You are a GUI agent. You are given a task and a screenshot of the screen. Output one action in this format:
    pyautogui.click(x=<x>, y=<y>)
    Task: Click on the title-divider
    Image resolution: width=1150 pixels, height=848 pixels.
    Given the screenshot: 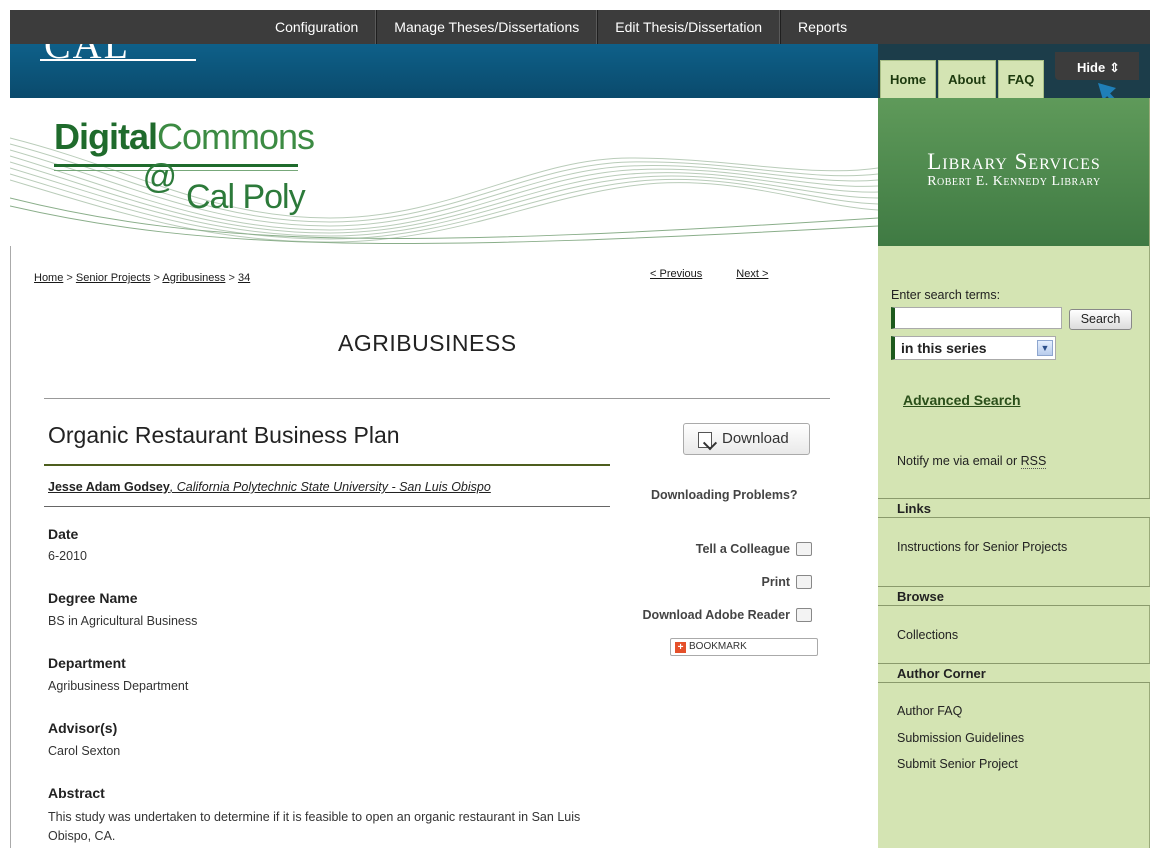 What is the action you would take?
    pyautogui.click(x=327, y=465)
    